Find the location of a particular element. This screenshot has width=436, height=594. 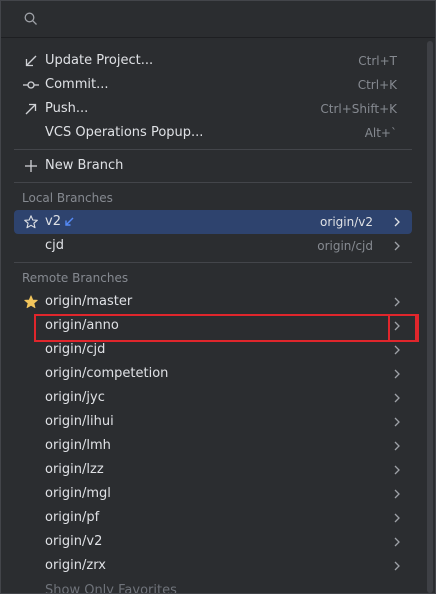

branch-name: v2 is located at coordinates (53, 221).